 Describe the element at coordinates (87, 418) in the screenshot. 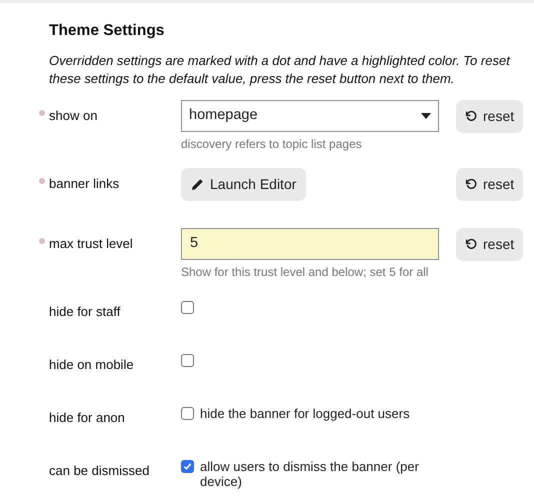

I see `setting-label: hide for anon` at that location.